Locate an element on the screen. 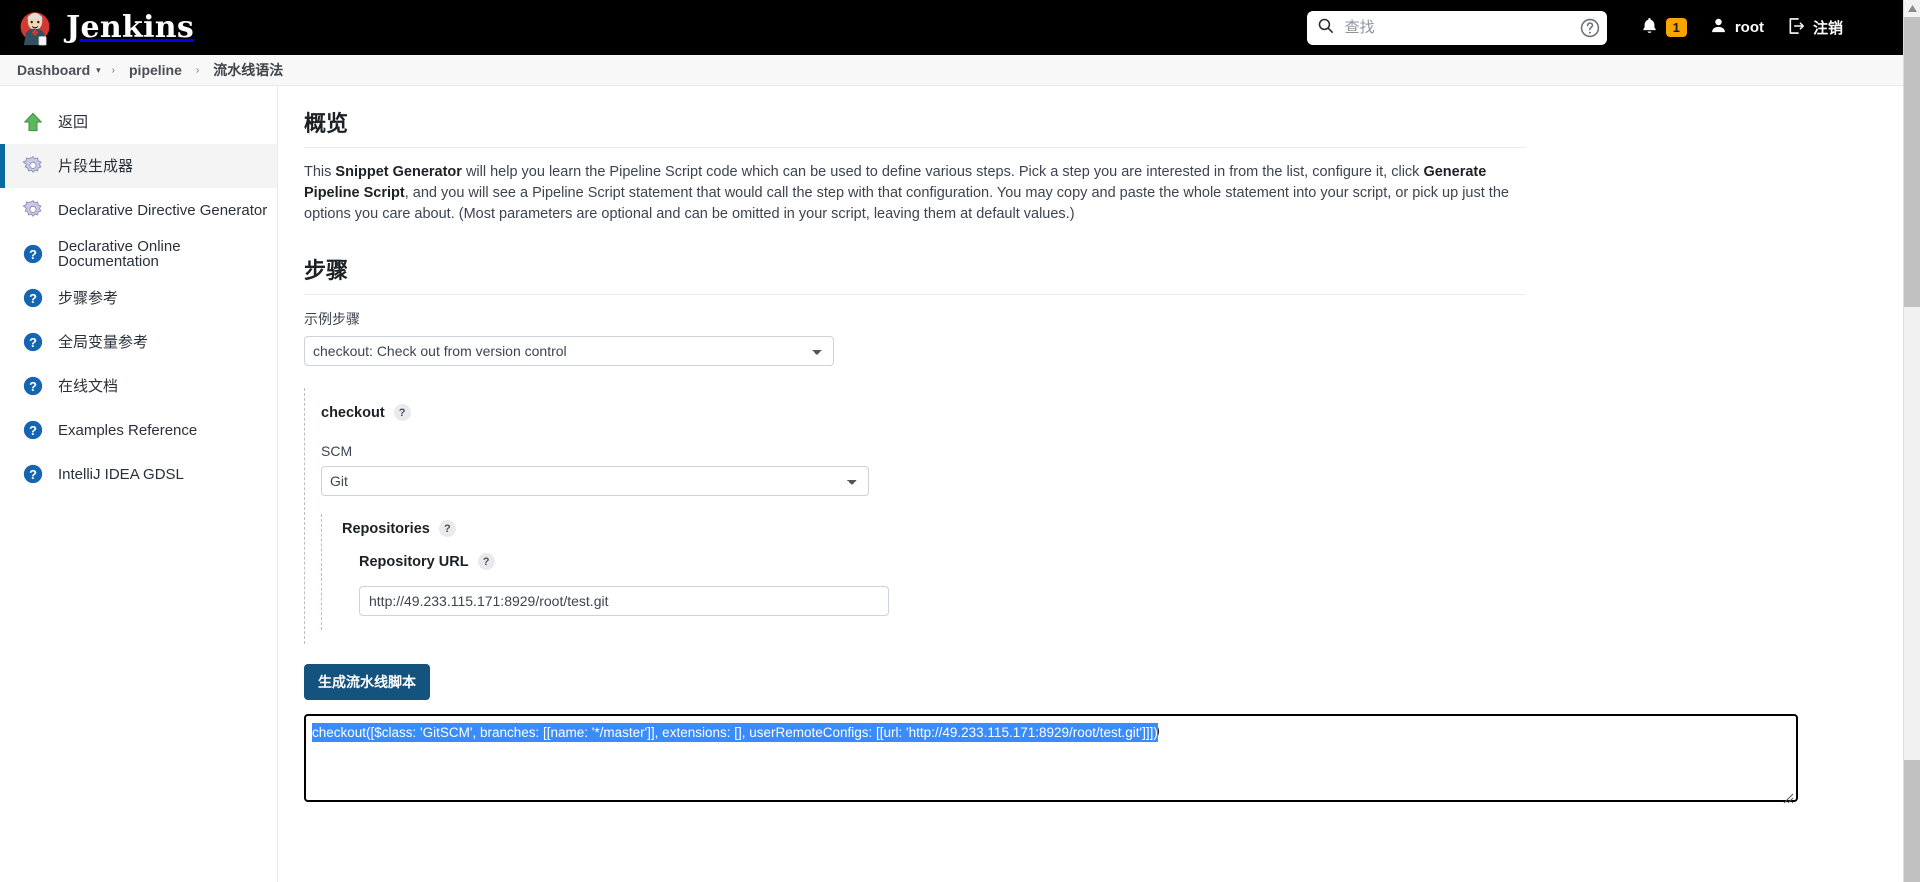  notification-count-badge: 1 is located at coordinates (1676, 27).